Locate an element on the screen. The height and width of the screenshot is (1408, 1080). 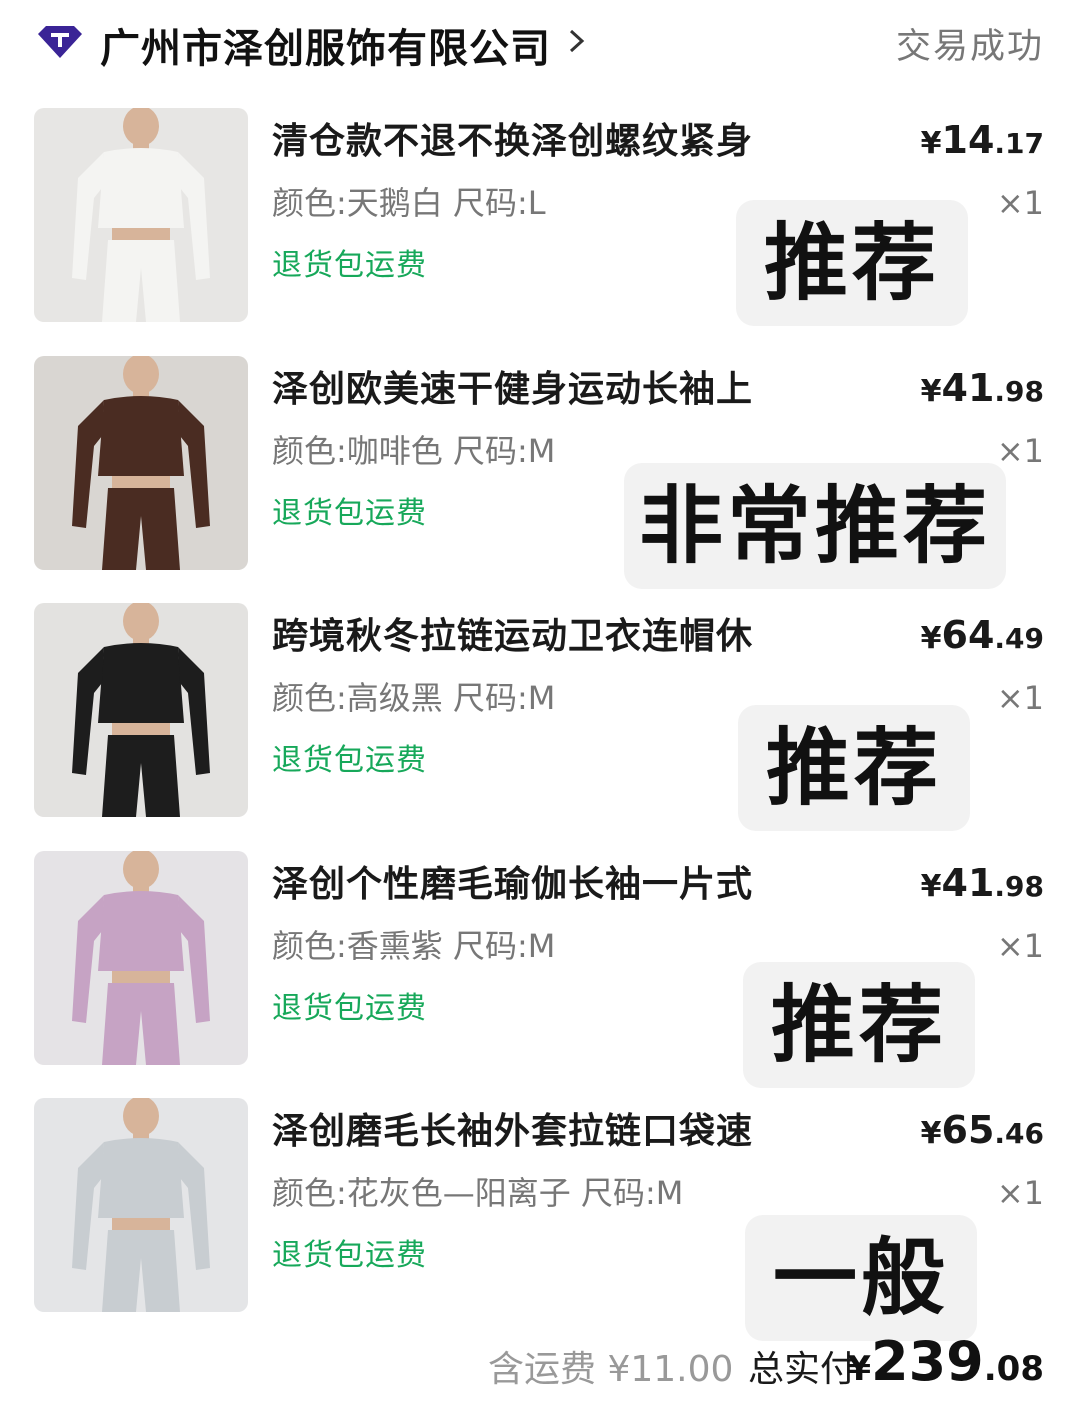
diamond-store-icon is located at coordinates (60, 41).